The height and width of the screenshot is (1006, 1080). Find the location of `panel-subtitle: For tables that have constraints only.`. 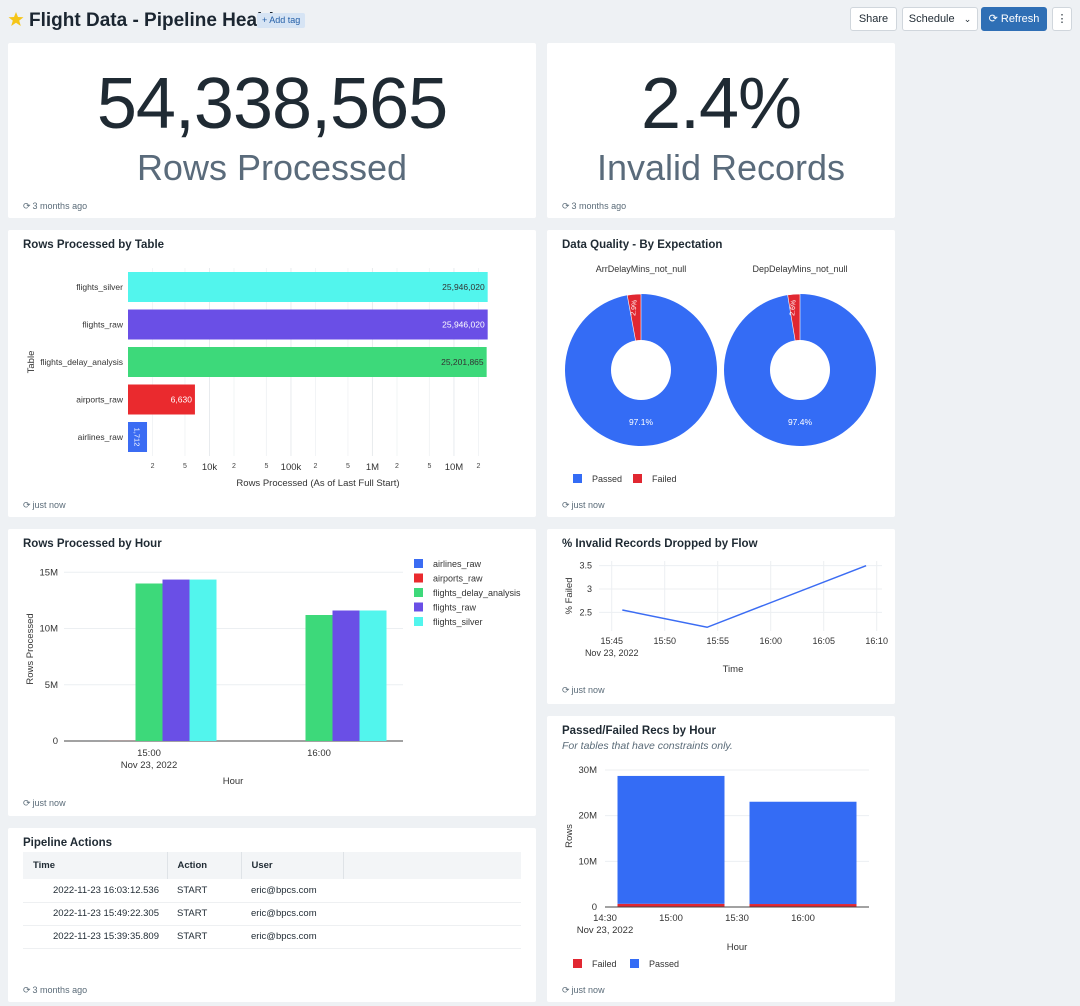

panel-subtitle: For tables that have constraints only. is located at coordinates (647, 746).